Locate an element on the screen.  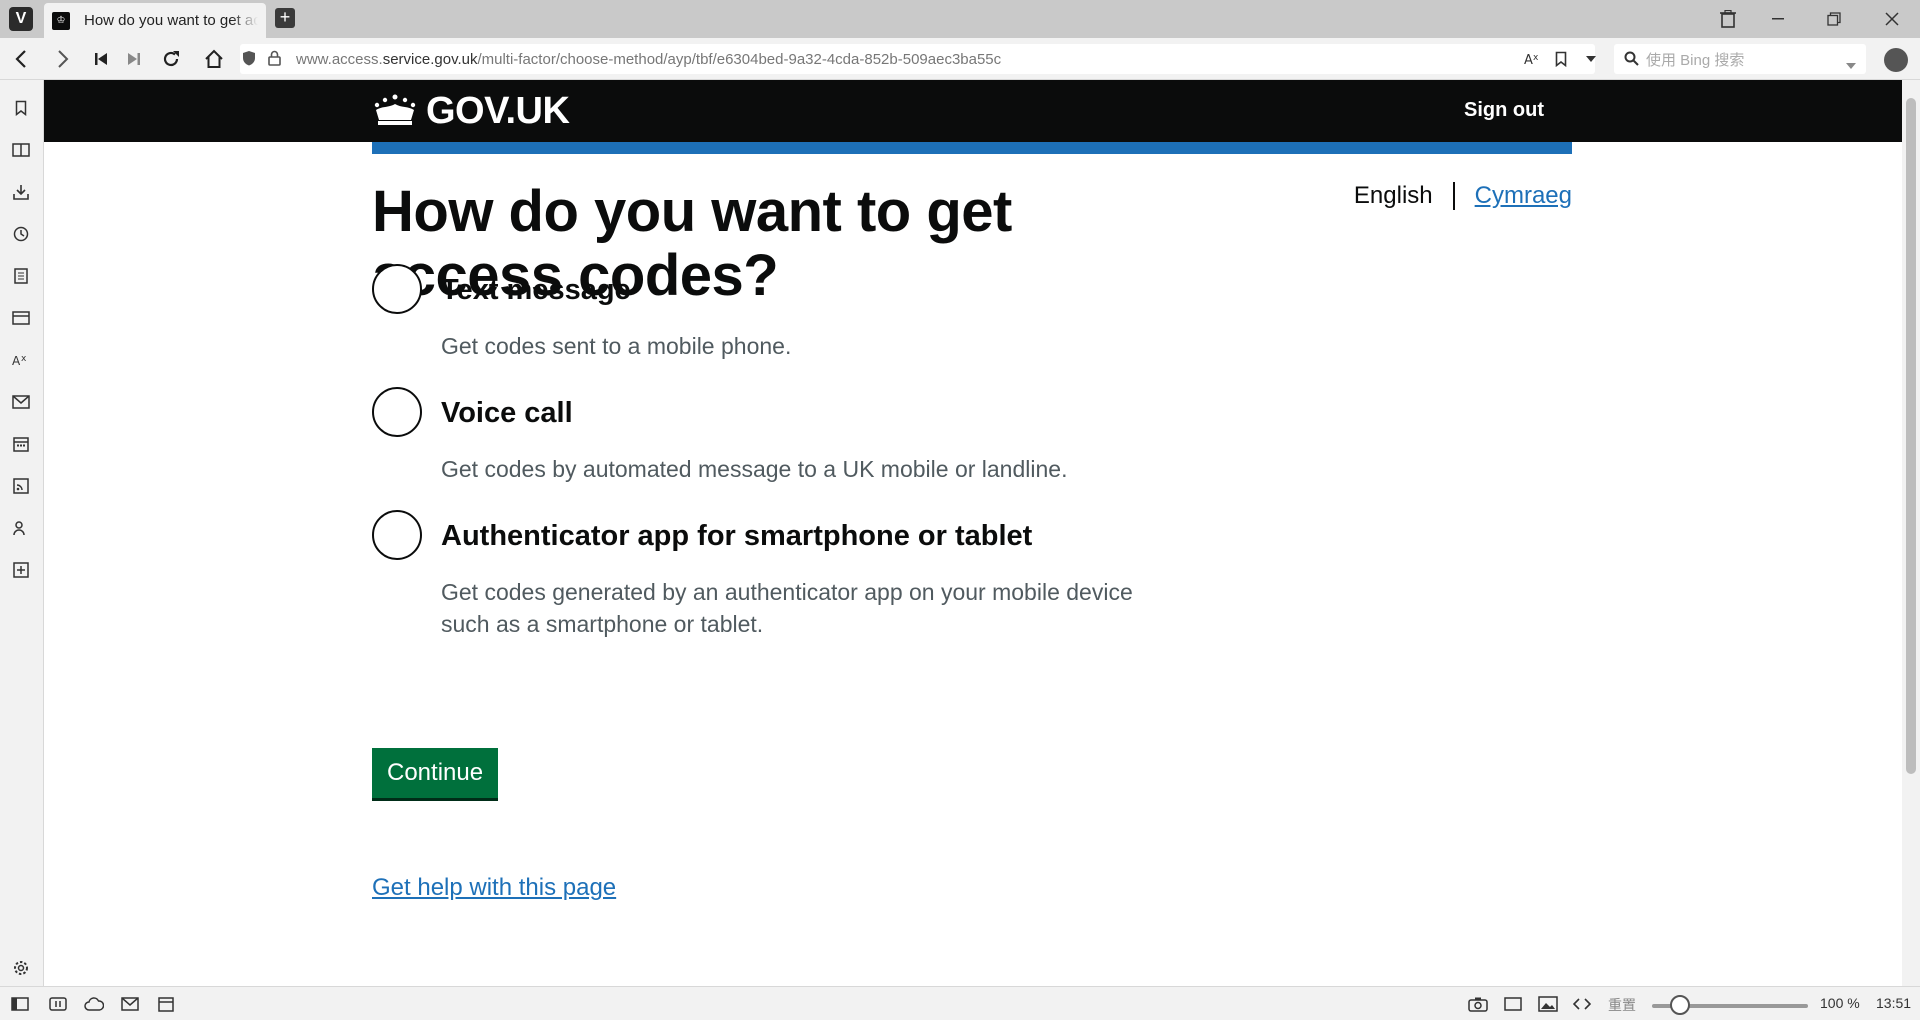
close-window-icon is located at coordinates (1892, 19).